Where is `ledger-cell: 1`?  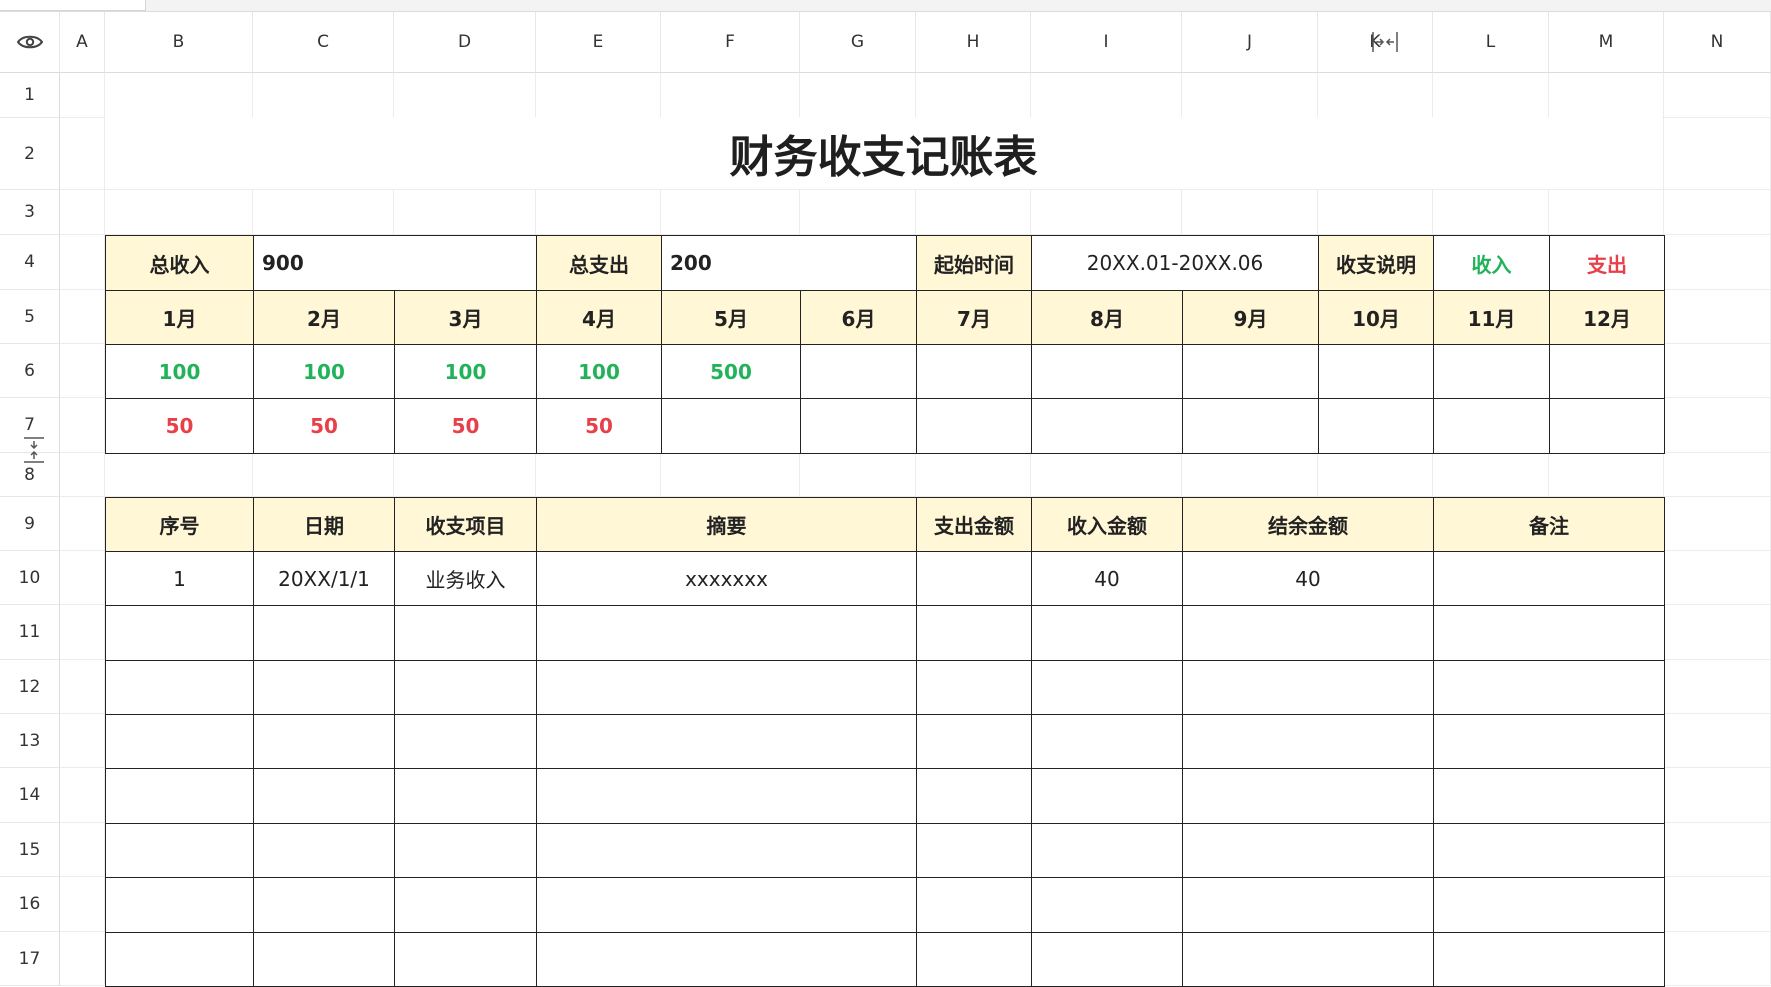 ledger-cell: 1 is located at coordinates (179, 578).